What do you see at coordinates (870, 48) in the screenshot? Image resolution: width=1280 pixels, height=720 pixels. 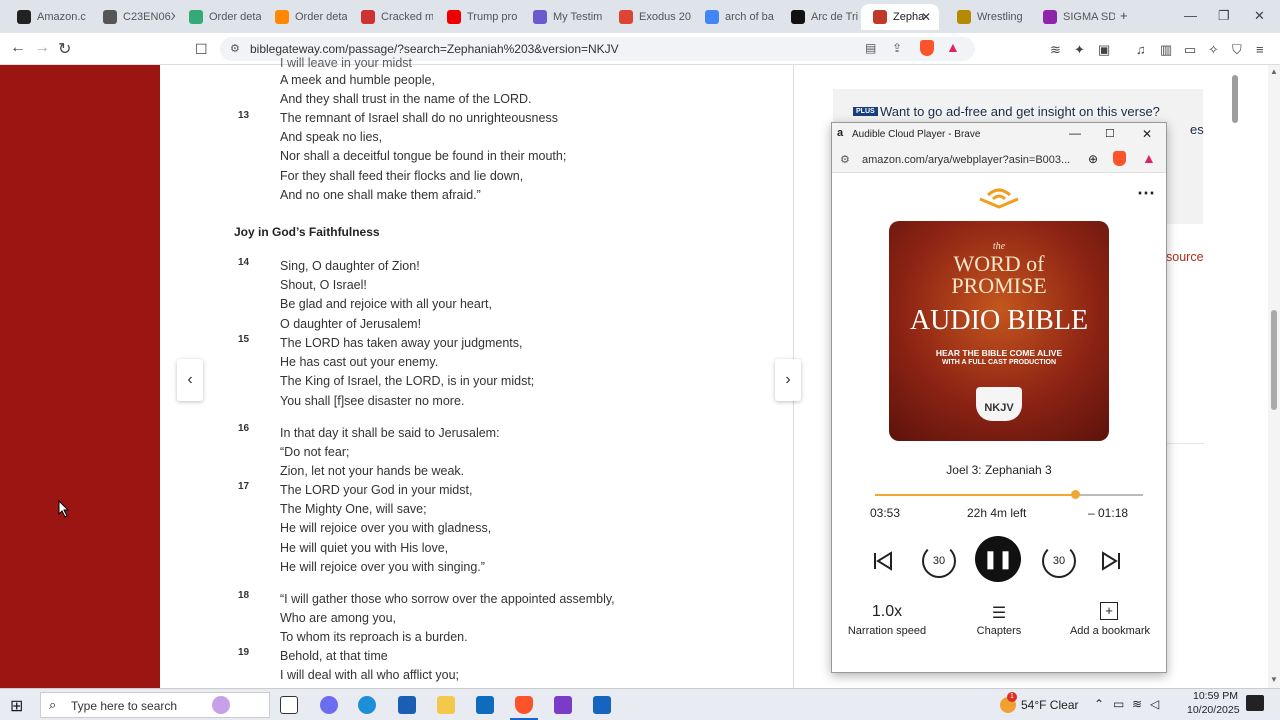 I see `reader-icon: ▤` at bounding box center [870, 48].